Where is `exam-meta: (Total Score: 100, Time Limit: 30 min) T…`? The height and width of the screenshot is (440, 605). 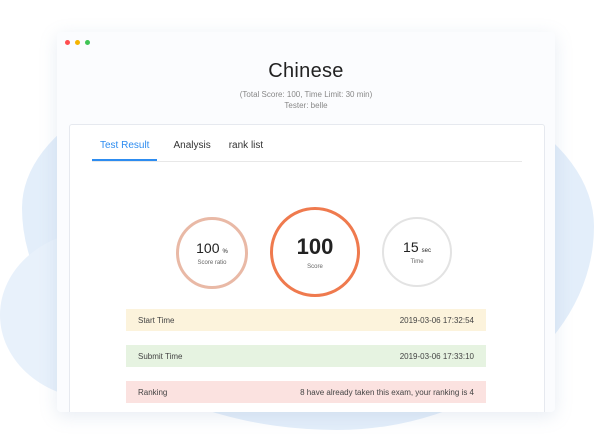 exam-meta: (Total Score: 100, Time Limit: 30 min) T… is located at coordinates (306, 100).